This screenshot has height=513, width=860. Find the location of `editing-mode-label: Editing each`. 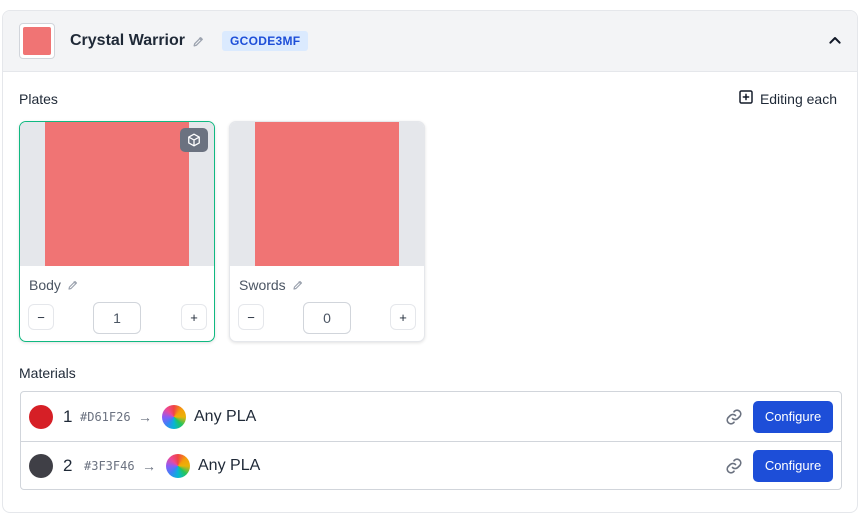

editing-mode-label: Editing each is located at coordinates (798, 98).